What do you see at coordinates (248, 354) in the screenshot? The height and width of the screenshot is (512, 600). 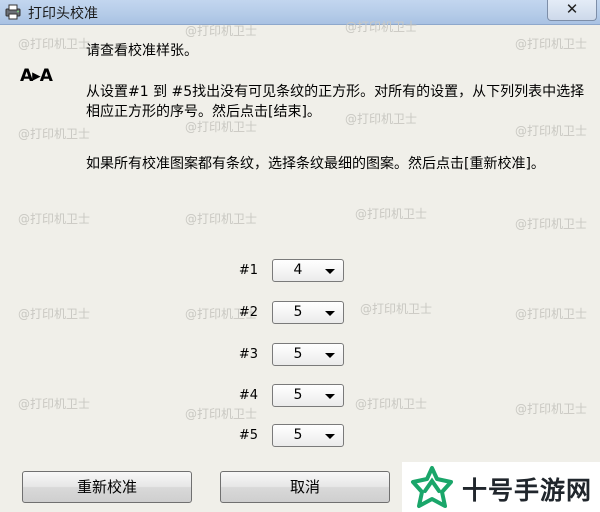 I see `setting-label: #3` at bounding box center [248, 354].